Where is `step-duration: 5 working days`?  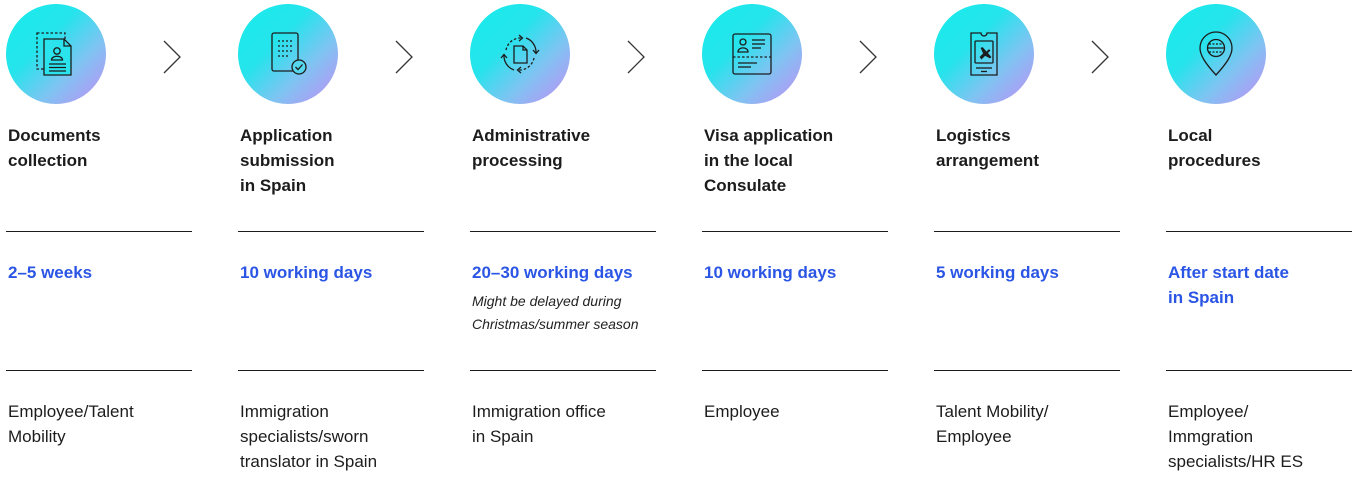 step-duration: 5 working days is located at coordinates (997, 272).